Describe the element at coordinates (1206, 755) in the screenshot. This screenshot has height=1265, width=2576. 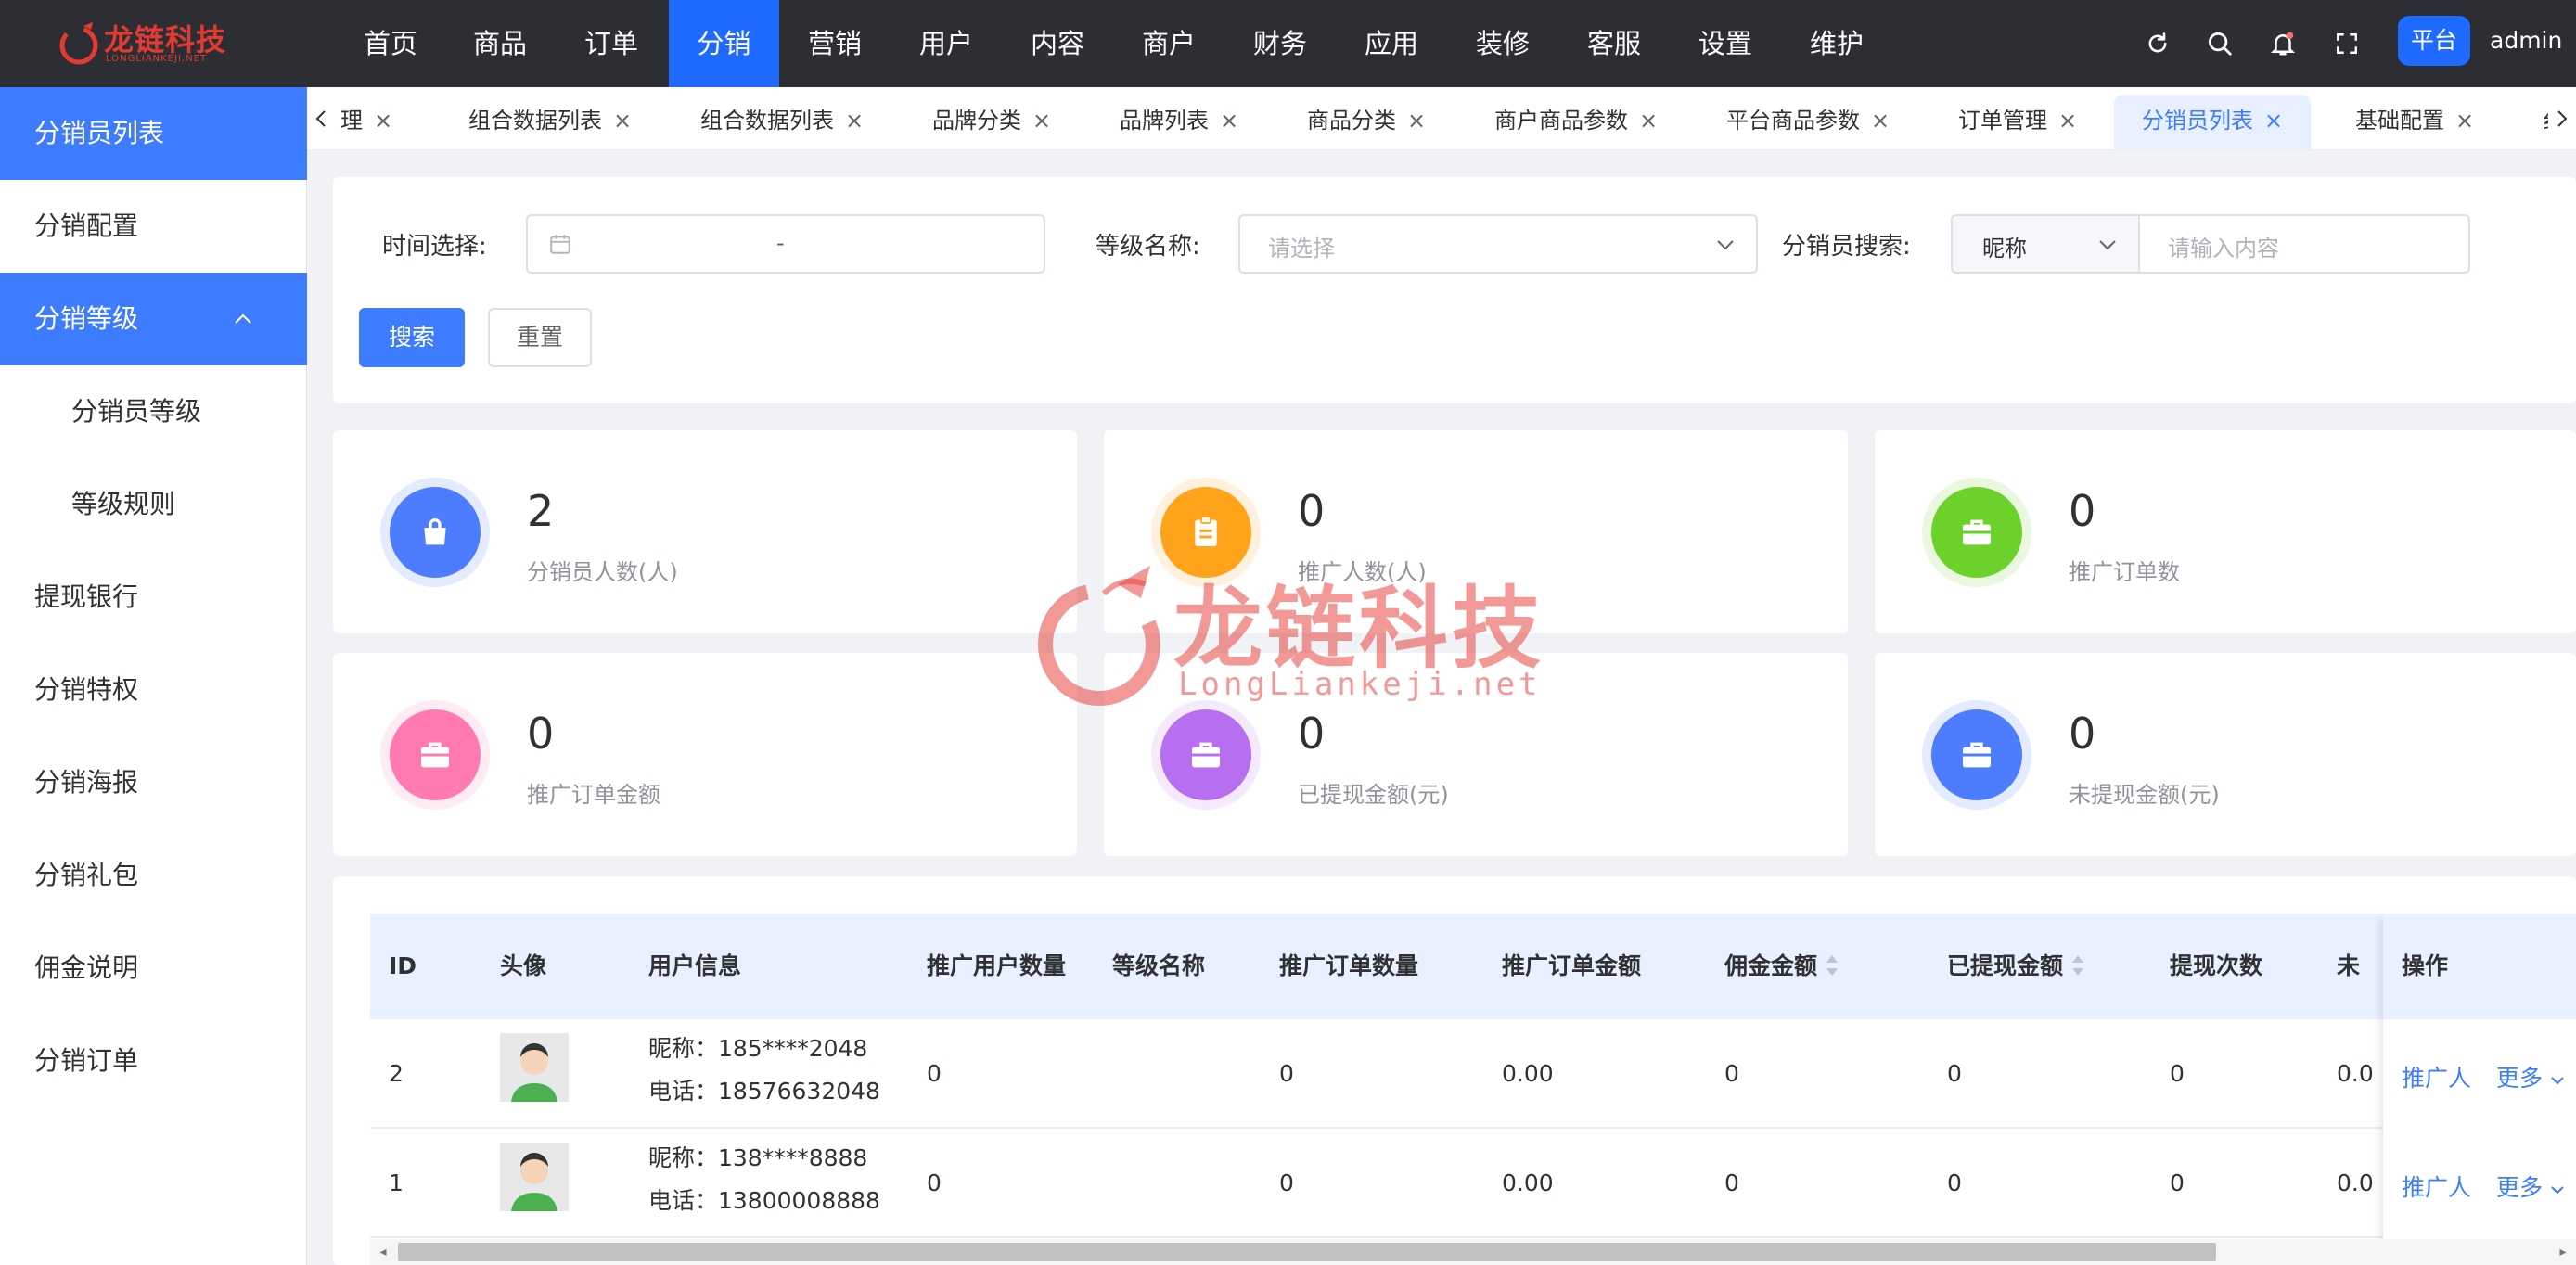
I see `stat-icon-ring` at that location.